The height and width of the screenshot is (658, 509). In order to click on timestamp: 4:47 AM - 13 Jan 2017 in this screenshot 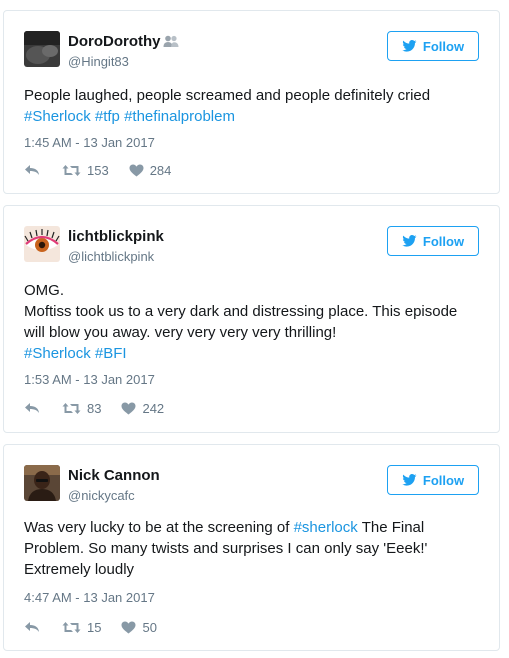, I will do `click(89, 598)`.